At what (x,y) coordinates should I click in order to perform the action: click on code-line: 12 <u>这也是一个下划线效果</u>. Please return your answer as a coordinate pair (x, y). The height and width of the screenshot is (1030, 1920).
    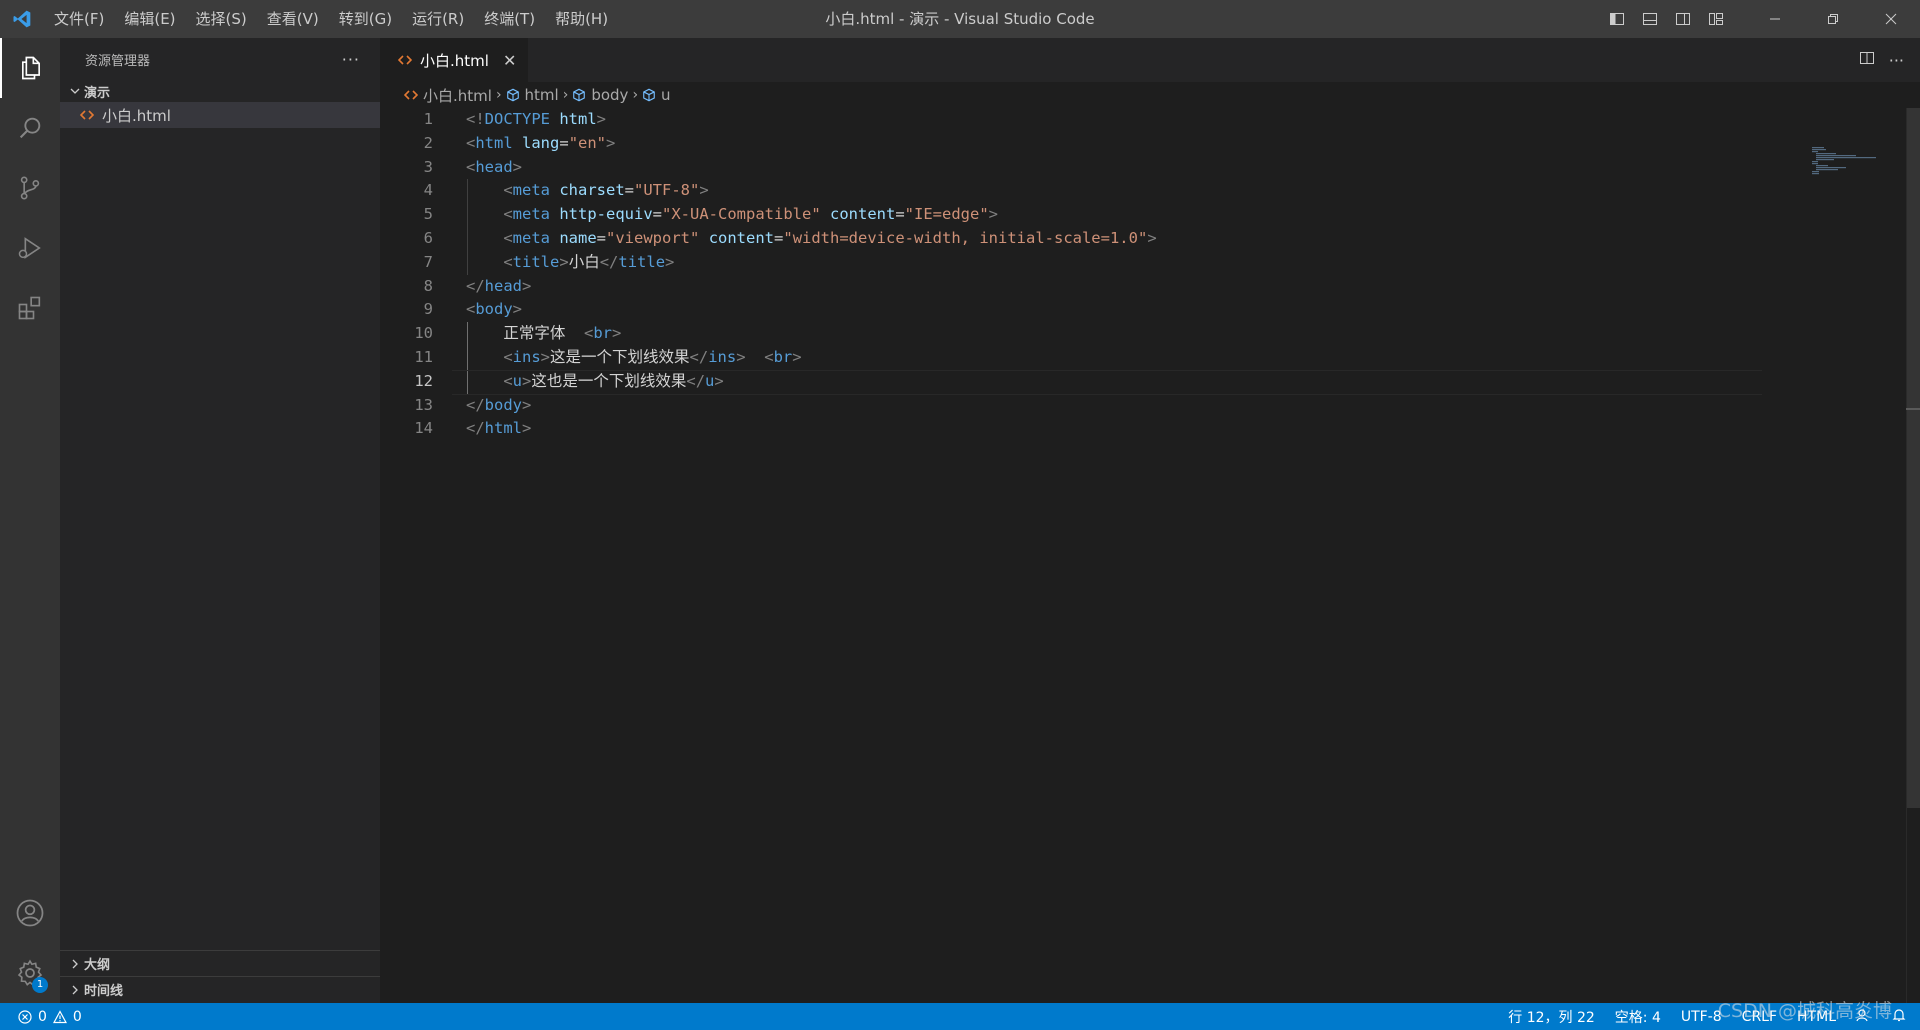
    Looking at the image, I should click on (1080, 382).